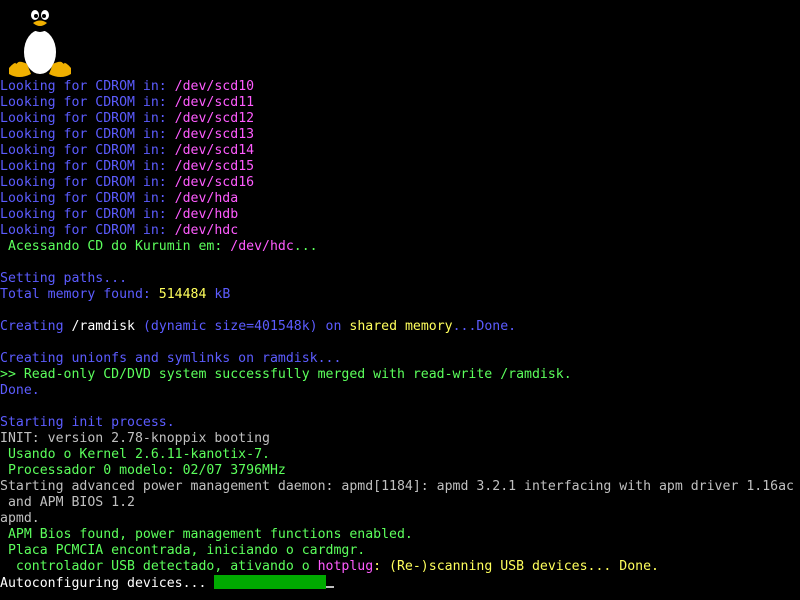 Image resolution: width=800 pixels, height=600 pixels. What do you see at coordinates (127, 150) in the screenshot?
I see `cdrom-line: Looking for CDROM in: /dev/scd14` at bounding box center [127, 150].